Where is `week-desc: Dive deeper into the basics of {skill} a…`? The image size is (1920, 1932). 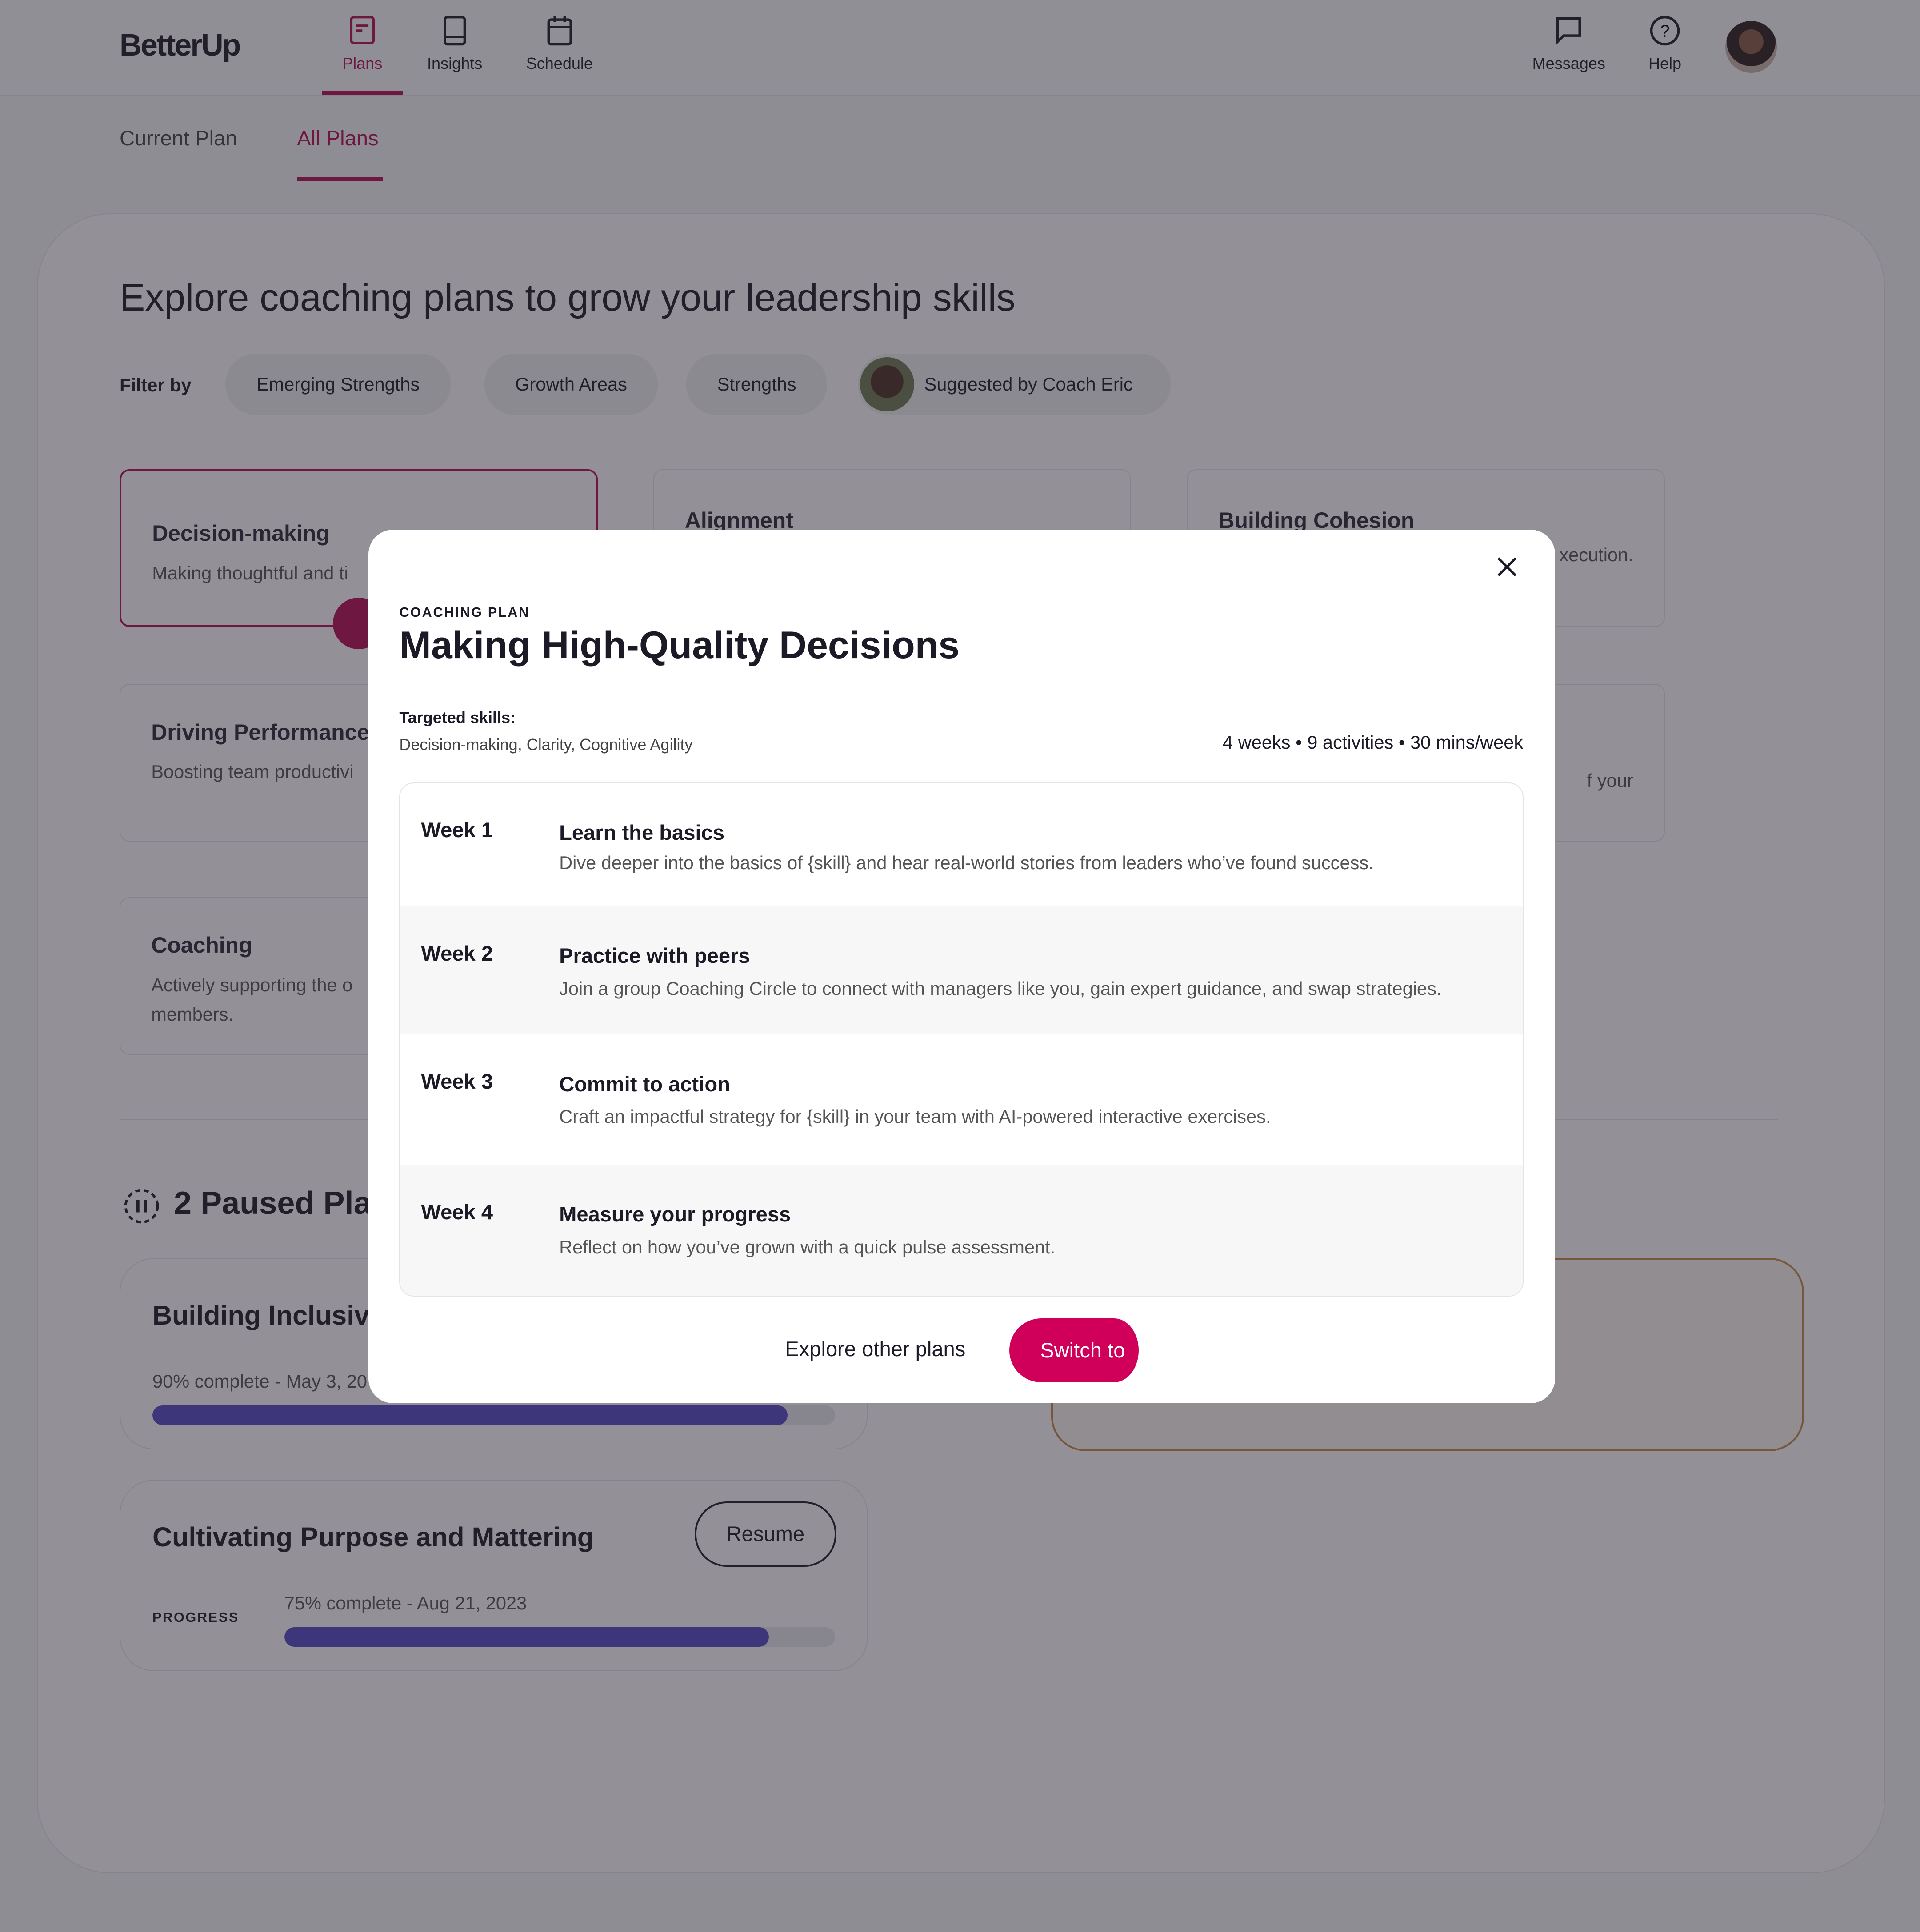 week-desc: Dive deeper into the basics of {skill} a… is located at coordinates (966, 862).